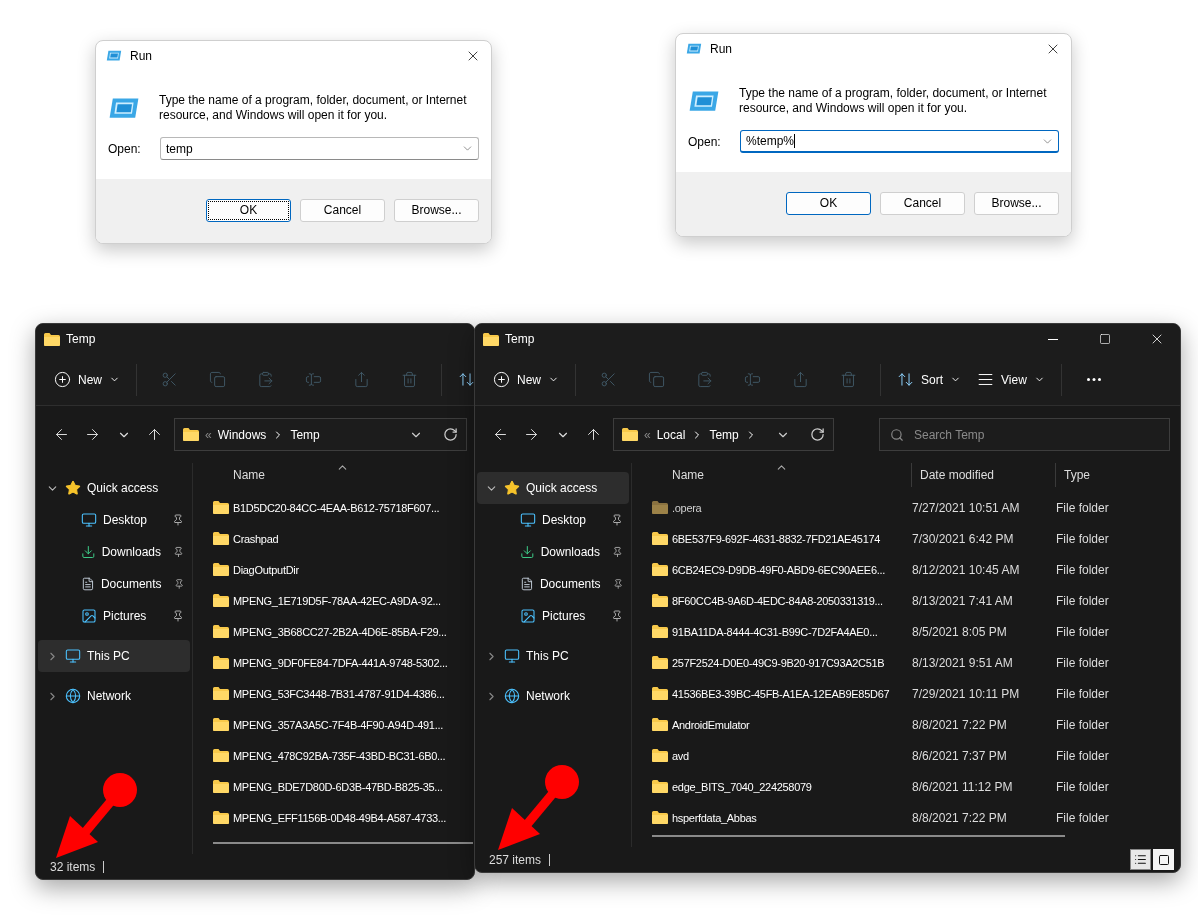 The width and height of the screenshot is (1198, 917). What do you see at coordinates (963, 786) in the screenshot?
I see `date-cell-text: 8/6/2021 11:12 PM` at bounding box center [963, 786].